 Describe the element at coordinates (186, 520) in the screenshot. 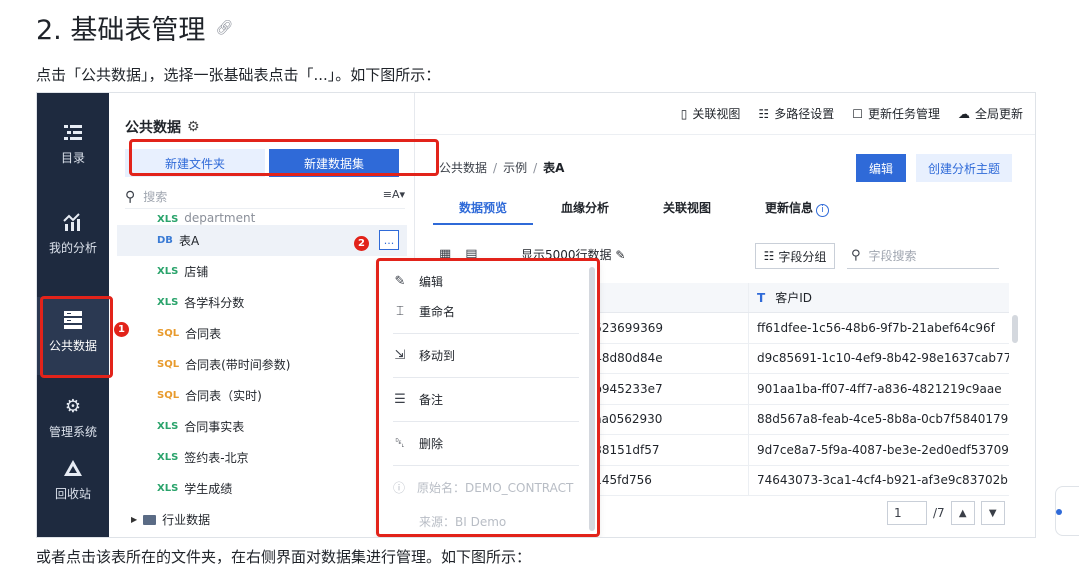

I see `tree-folder-label: 行业数据` at that location.